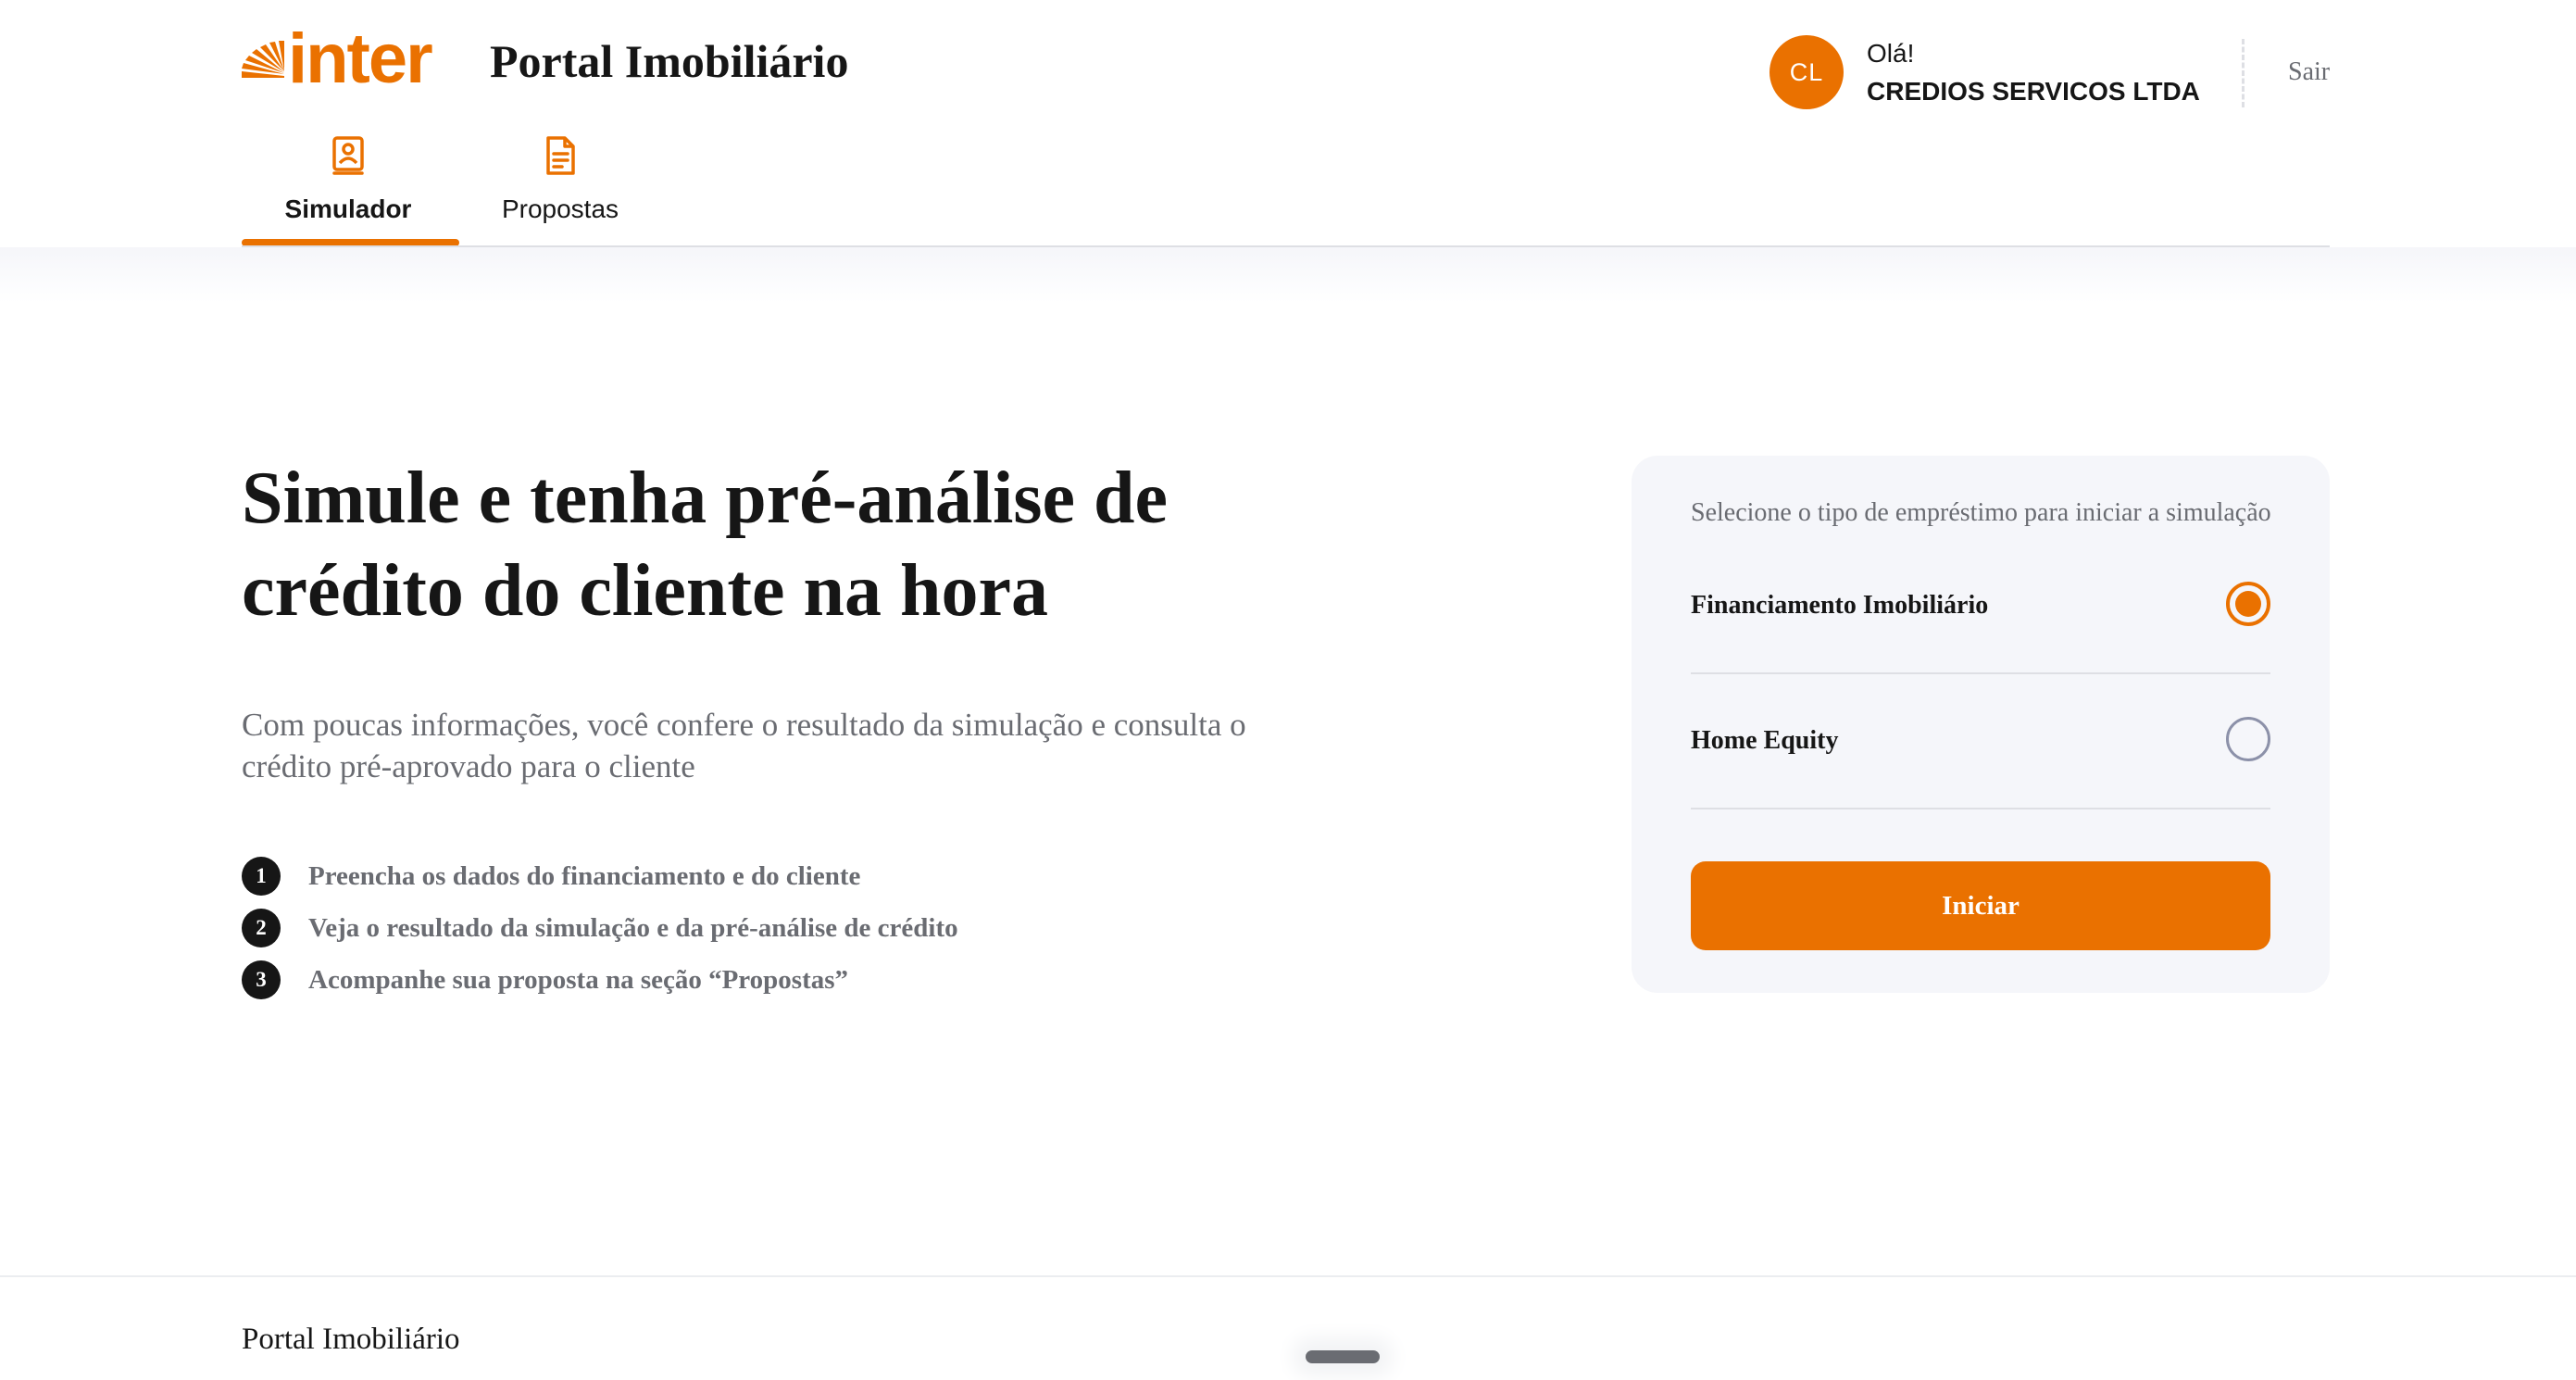 The height and width of the screenshot is (1380, 2576). Describe the element at coordinates (469, 766) in the screenshot. I see `hero-subtitle-line-2: crédito pré-aprovado para o cliente` at that location.